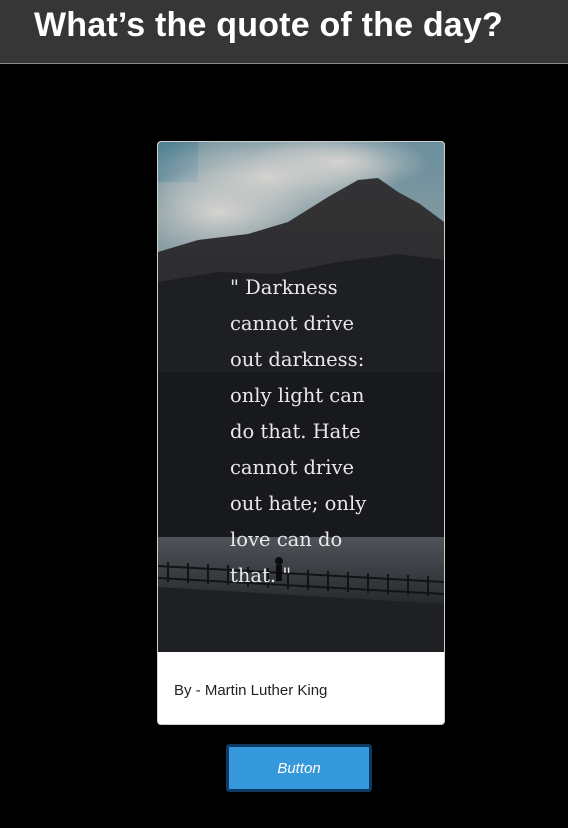 This screenshot has height=828, width=568. I want to click on card-footer: By - Martin Luther King, so click(301, 688).